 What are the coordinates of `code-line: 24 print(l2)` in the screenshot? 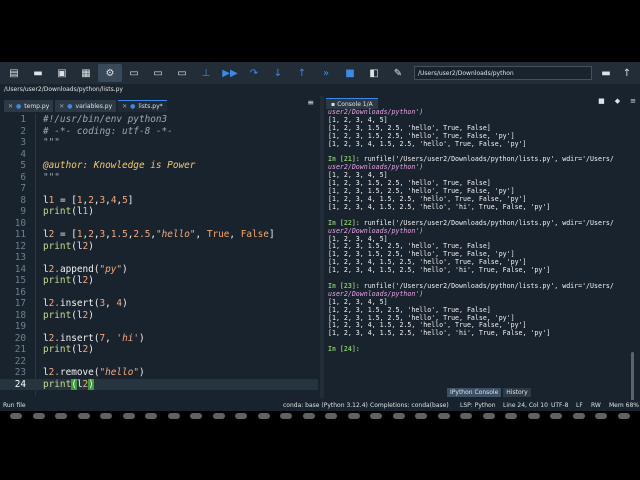 It's located at (159, 384).